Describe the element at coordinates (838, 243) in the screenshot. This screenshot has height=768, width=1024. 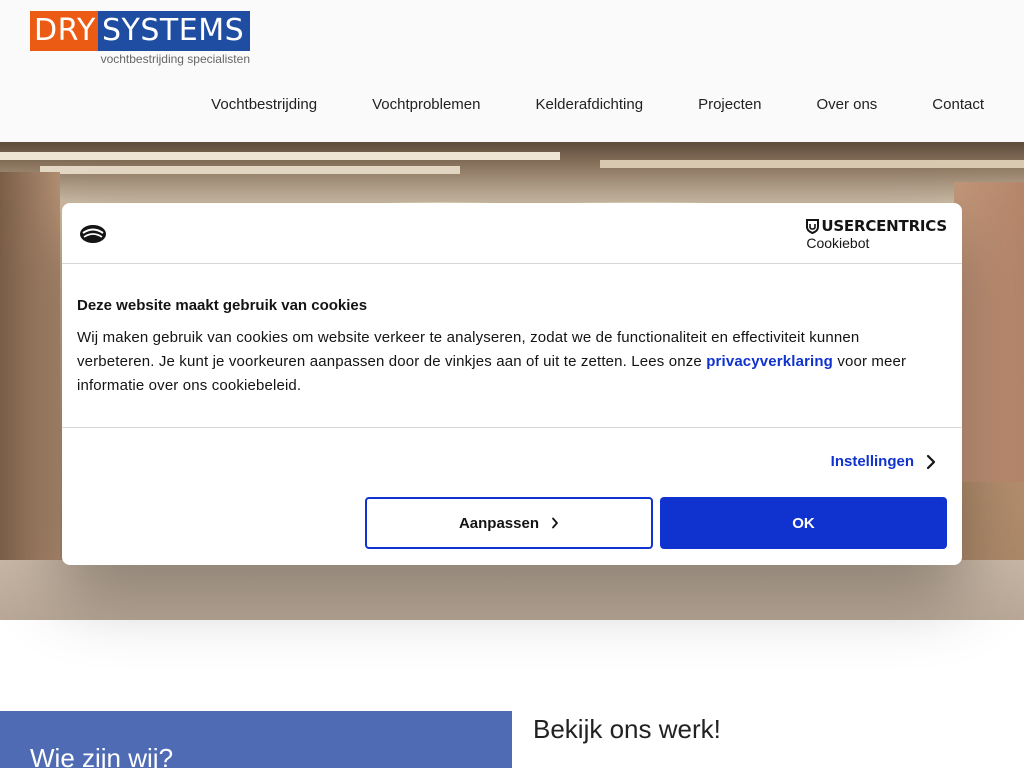
I see `cookiebot-label: Cookiebot` at that location.